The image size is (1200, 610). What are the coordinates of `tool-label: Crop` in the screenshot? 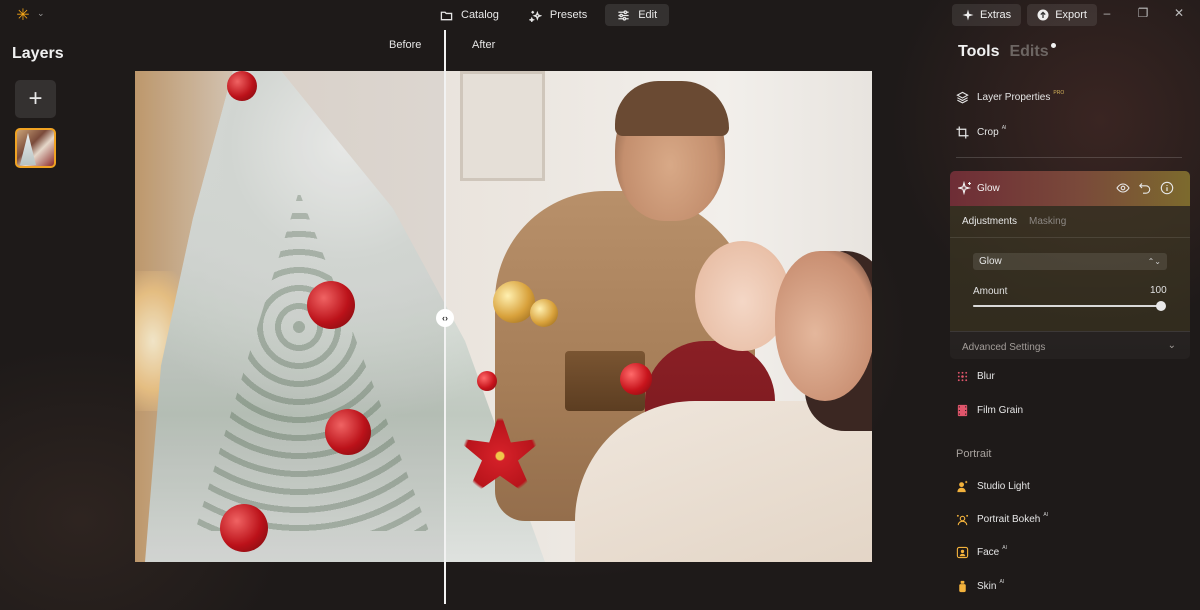 It's located at (988, 132).